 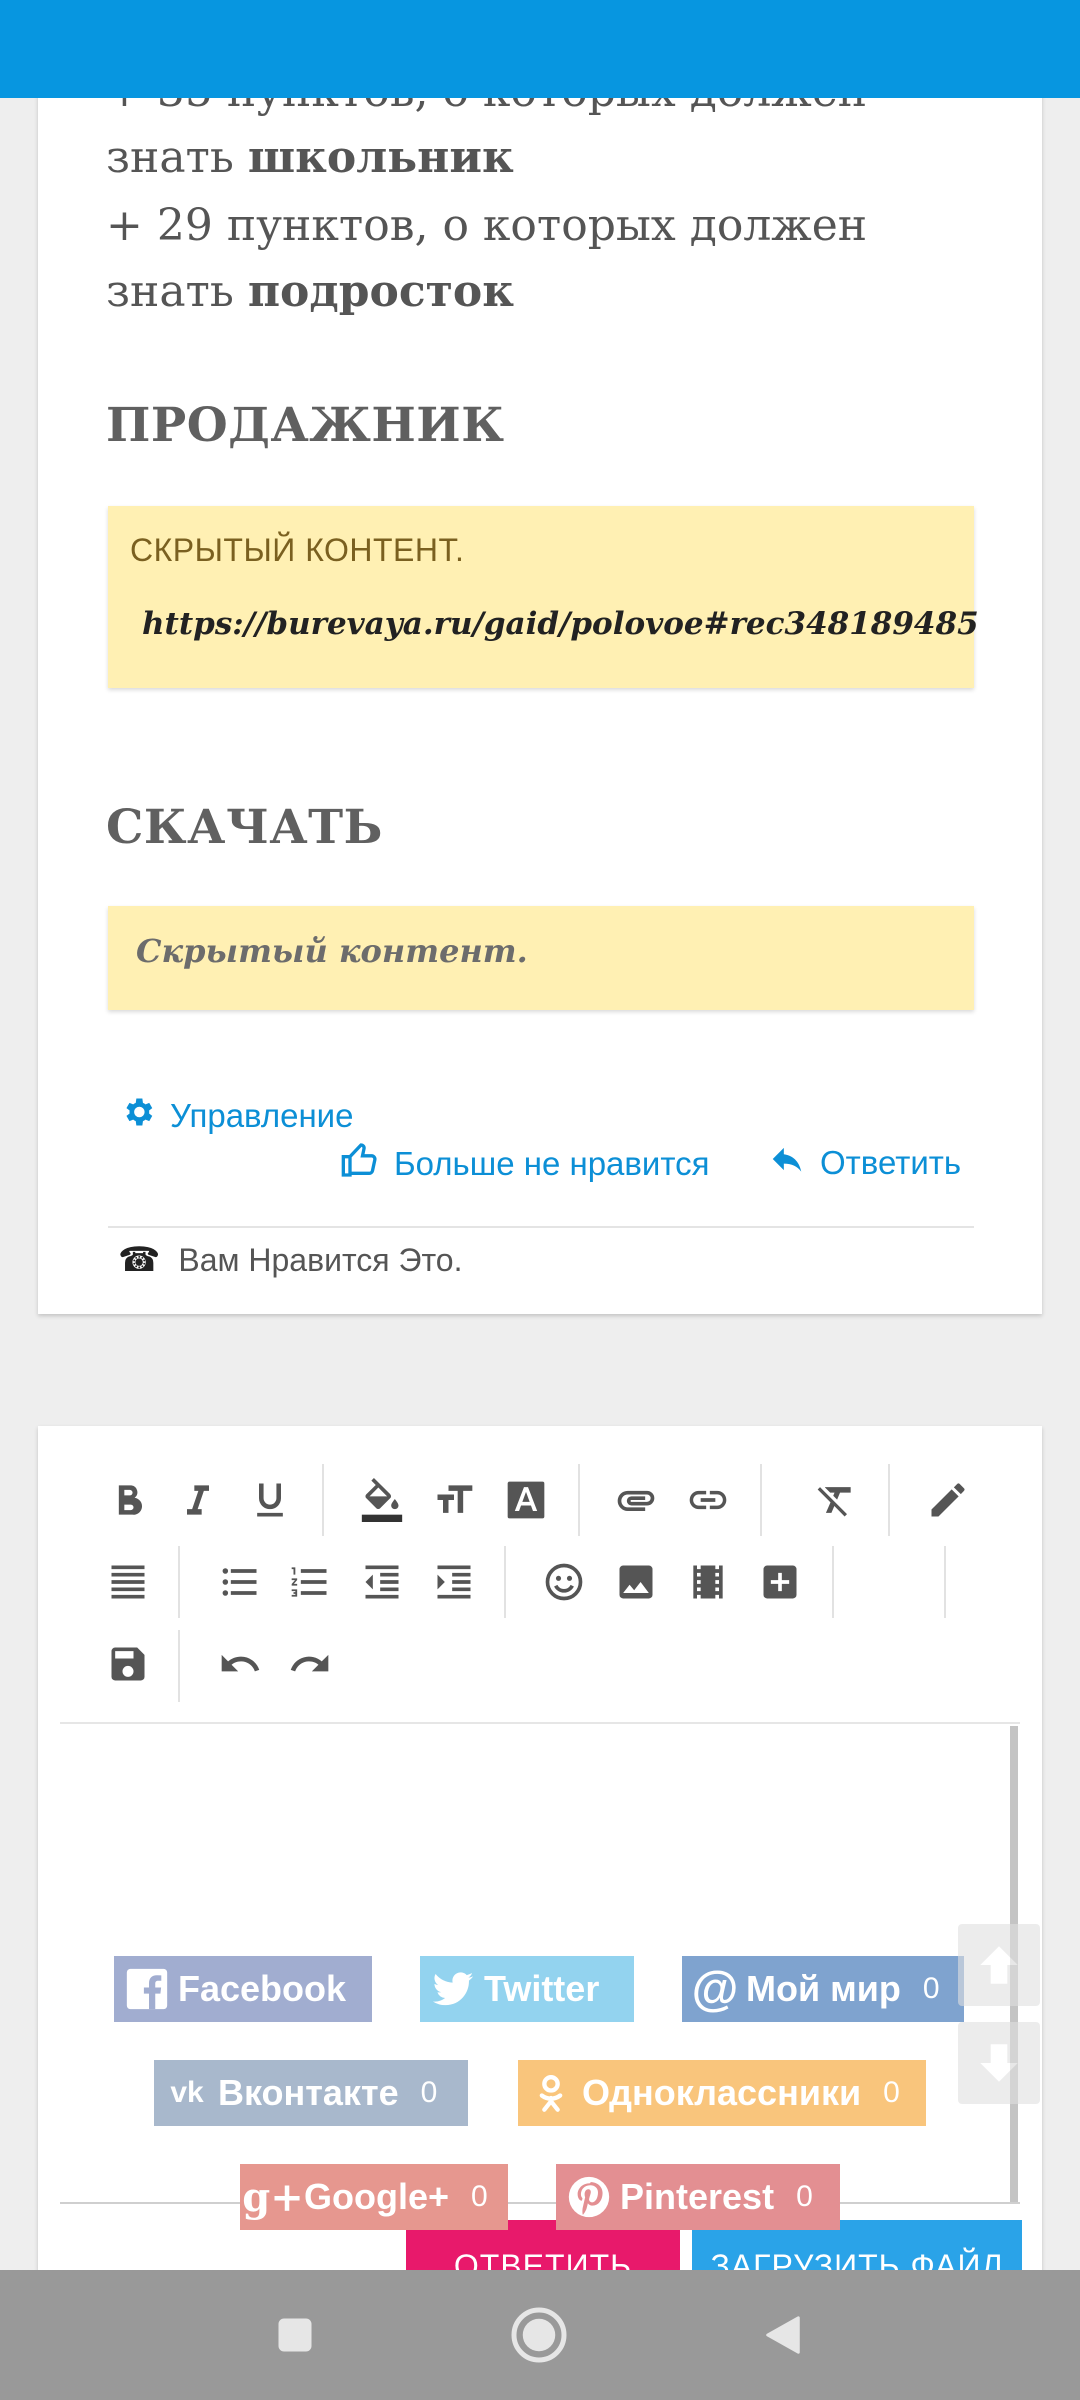 What do you see at coordinates (636, 1500) in the screenshot?
I see `attachment-icon` at bounding box center [636, 1500].